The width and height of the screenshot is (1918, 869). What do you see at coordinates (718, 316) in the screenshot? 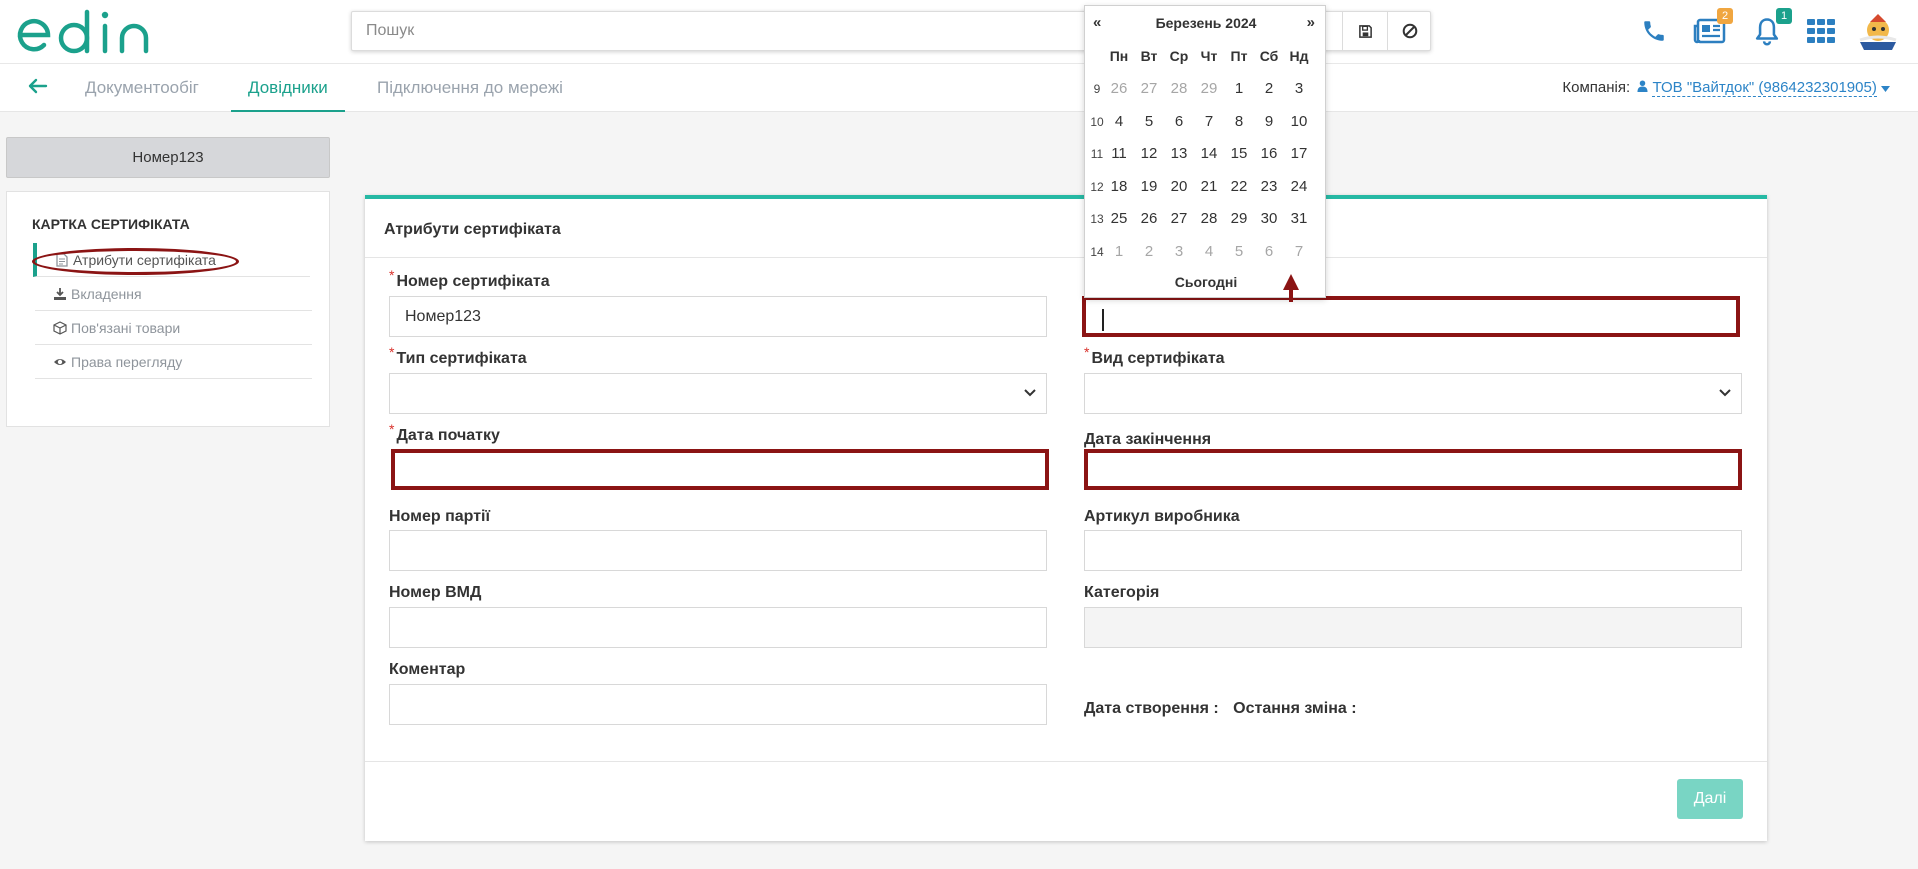
I see `cert-number-input: Номер123` at bounding box center [718, 316].